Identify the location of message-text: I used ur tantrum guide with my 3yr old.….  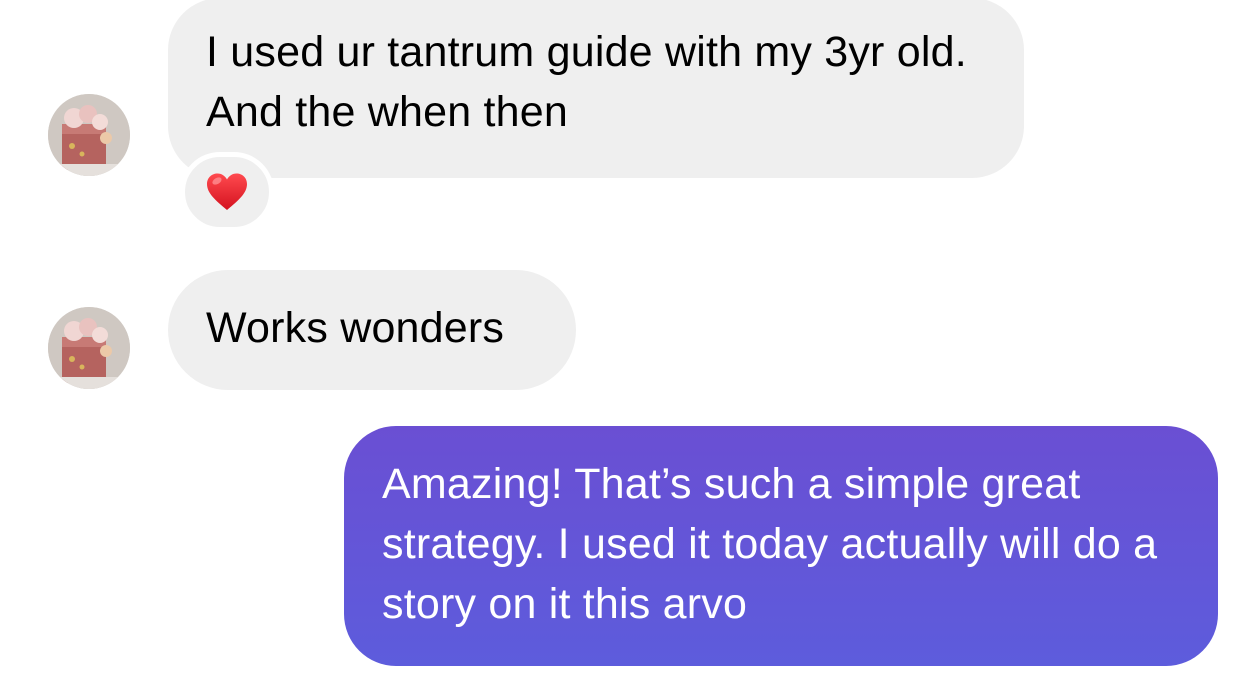
(586, 82).